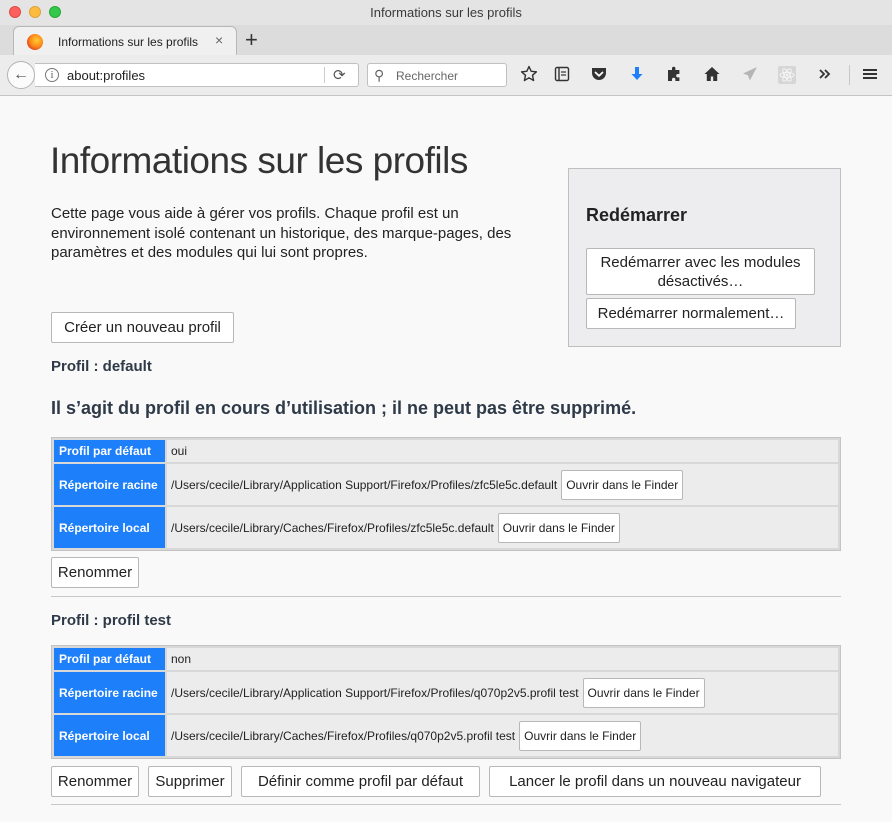 This screenshot has height=822, width=892. Describe the element at coordinates (101, 366) in the screenshot. I see `profile-heading-default: Profil : default` at that location.